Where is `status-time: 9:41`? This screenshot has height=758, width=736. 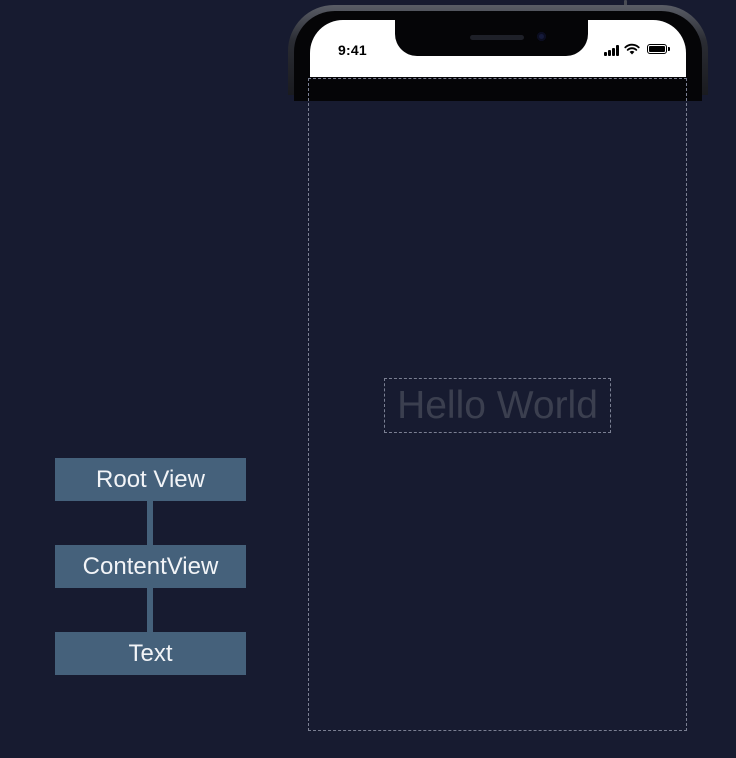
status-time: 9:41 is located at coordinates (352, 50).